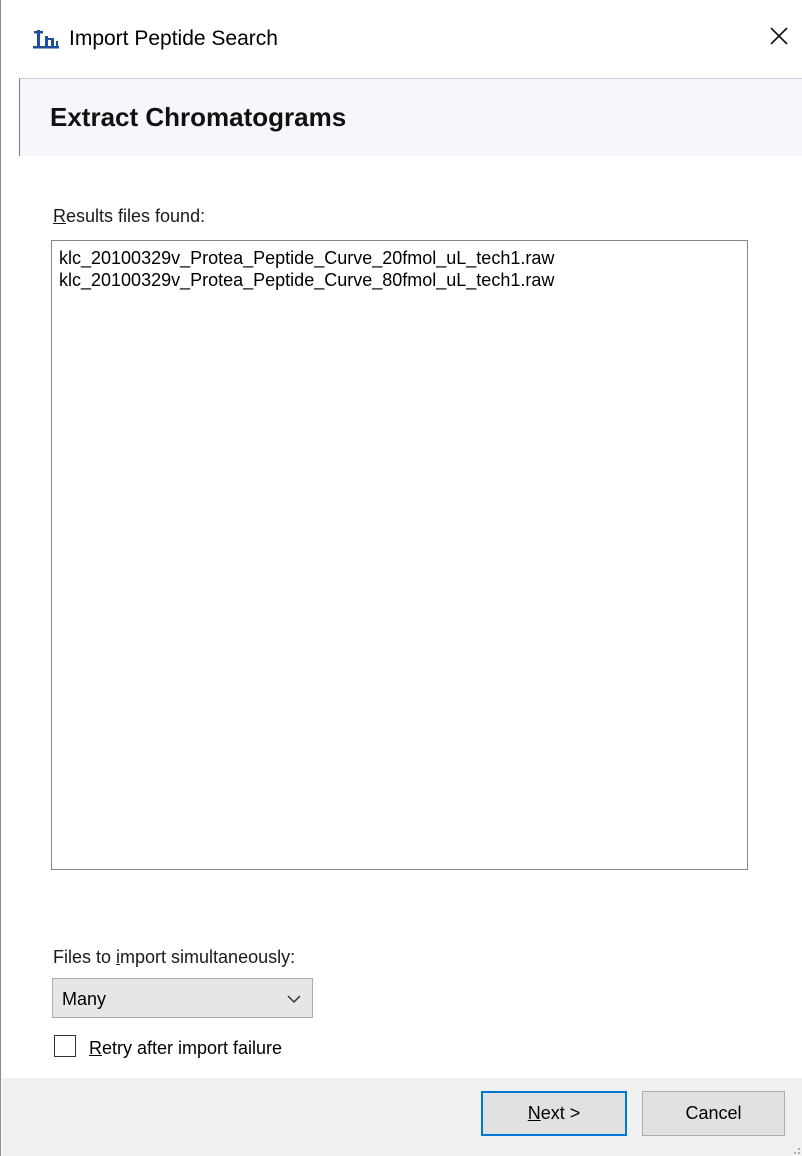  I want to click on retry-label-mnemonic: R, so click(95, 1048).